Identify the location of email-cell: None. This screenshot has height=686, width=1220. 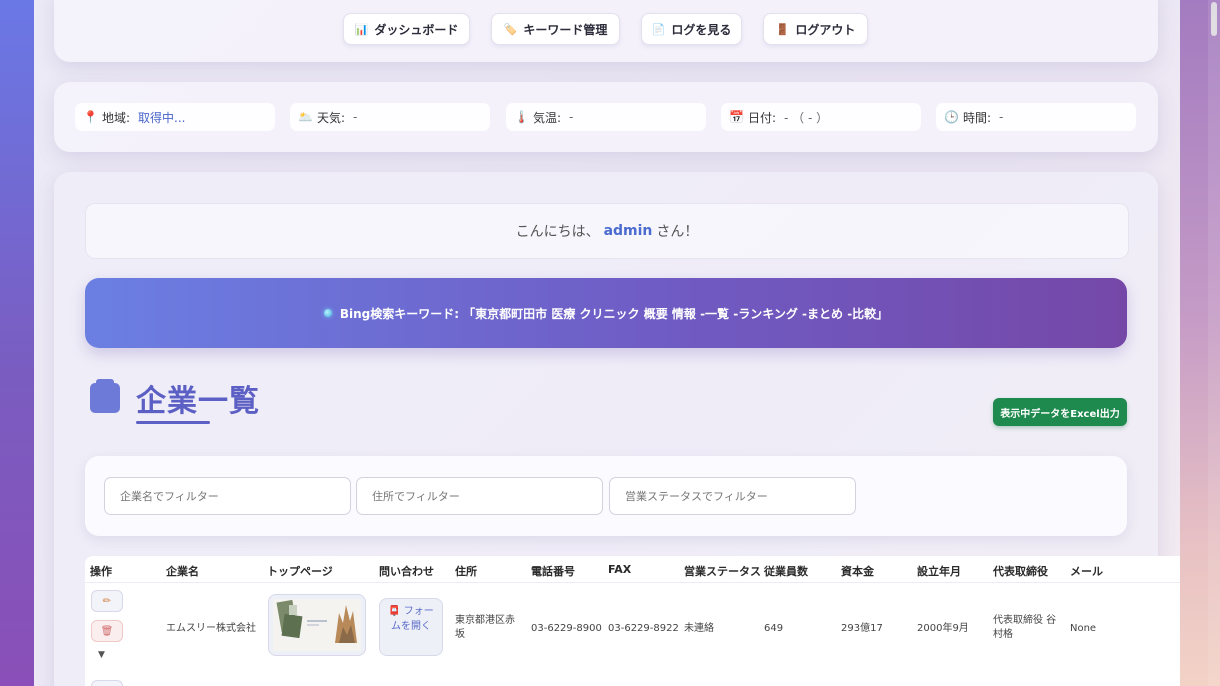
(1083, 628).